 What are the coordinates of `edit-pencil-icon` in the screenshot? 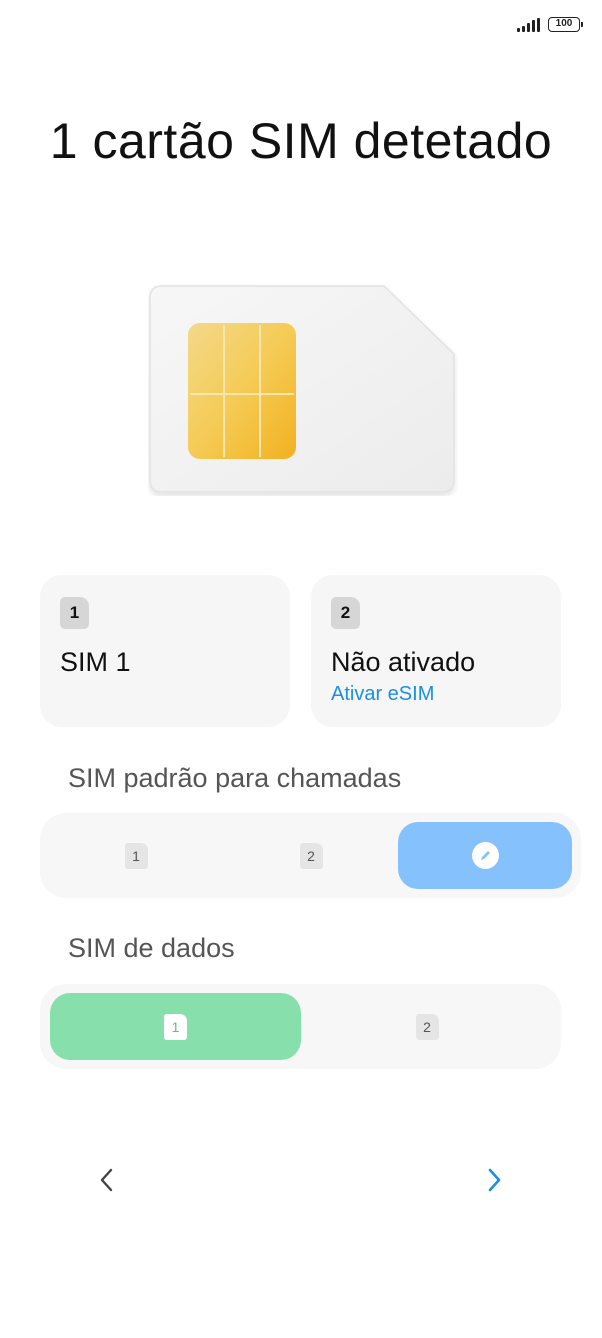 It's located at (485, 855).